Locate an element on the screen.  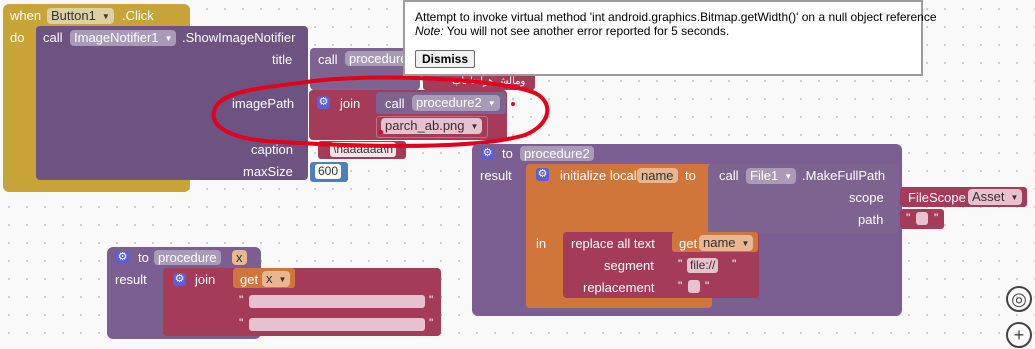
file1-call-label: call is located at coordinates (729, 175).